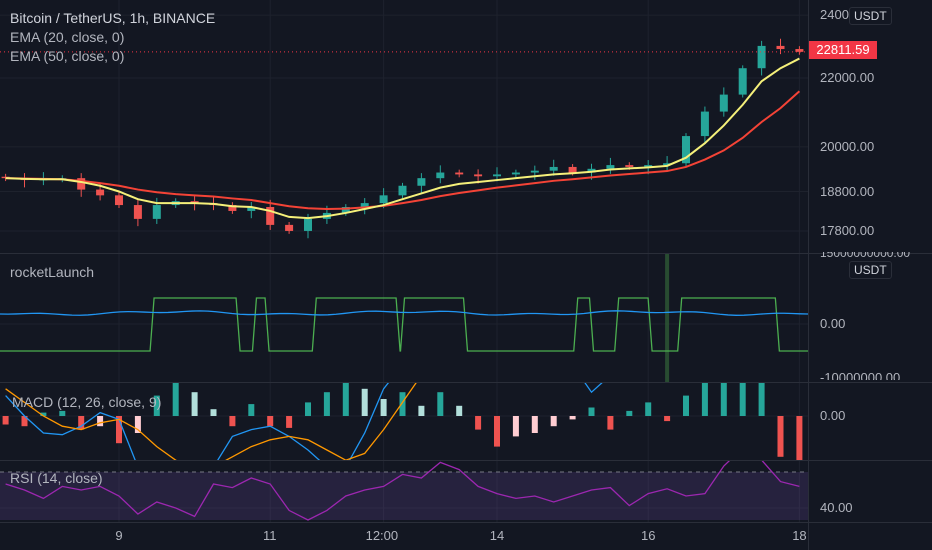 This screenshot has height=550, width=932. What do you see at coordinates (836, 507) in the screenshot?
I see `rsi-tick: 40.00` at bounding box center [836, 507].